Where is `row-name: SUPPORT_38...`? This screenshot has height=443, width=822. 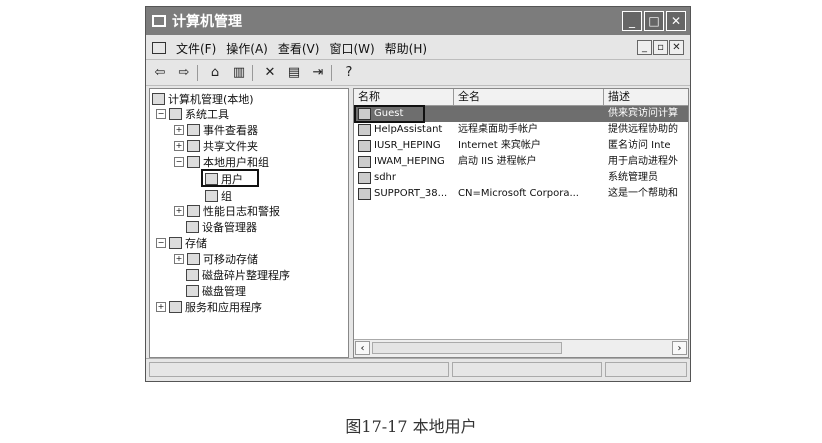 row-name: SUPPORT_38... is located at coordinates (411, 193).